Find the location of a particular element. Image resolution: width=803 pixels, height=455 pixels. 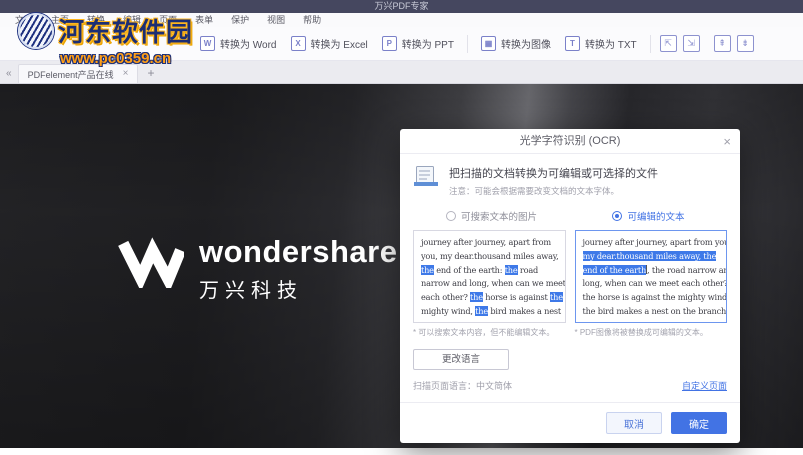

txt-file-icon: T is located at coordinates (572, 43).